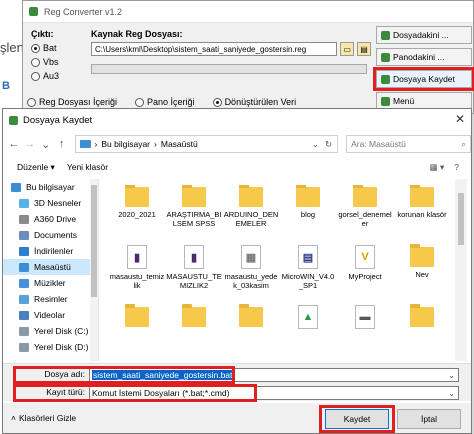 The width and height of the screenshot is (474, 434). I want to click on open-folder-icon: ▭, so click(347, 49).